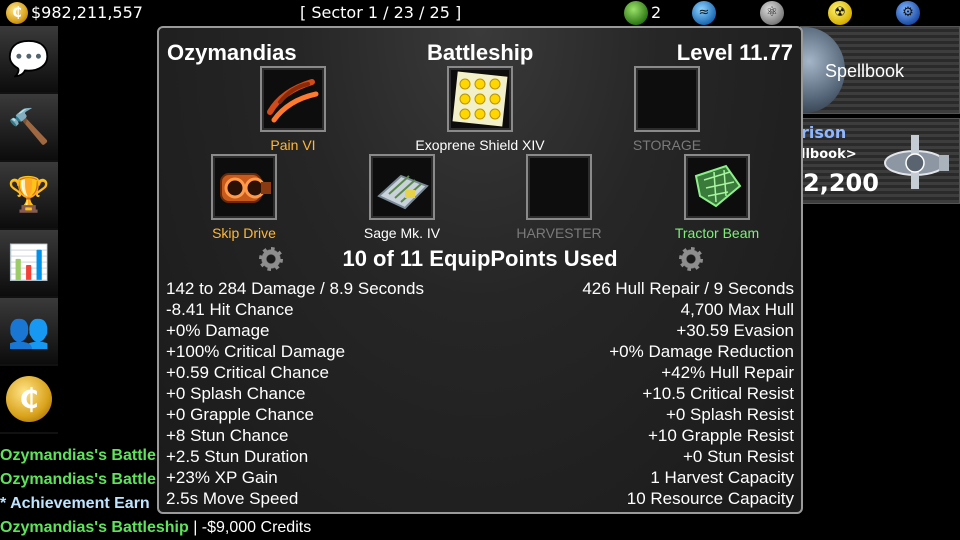 The height and width of the screenshot is (540, 960). What do you see at coordinates (227, 435) in the screenshot?
I see `stat-line: +8 Stun Chance` at bounding box center [227, 435].